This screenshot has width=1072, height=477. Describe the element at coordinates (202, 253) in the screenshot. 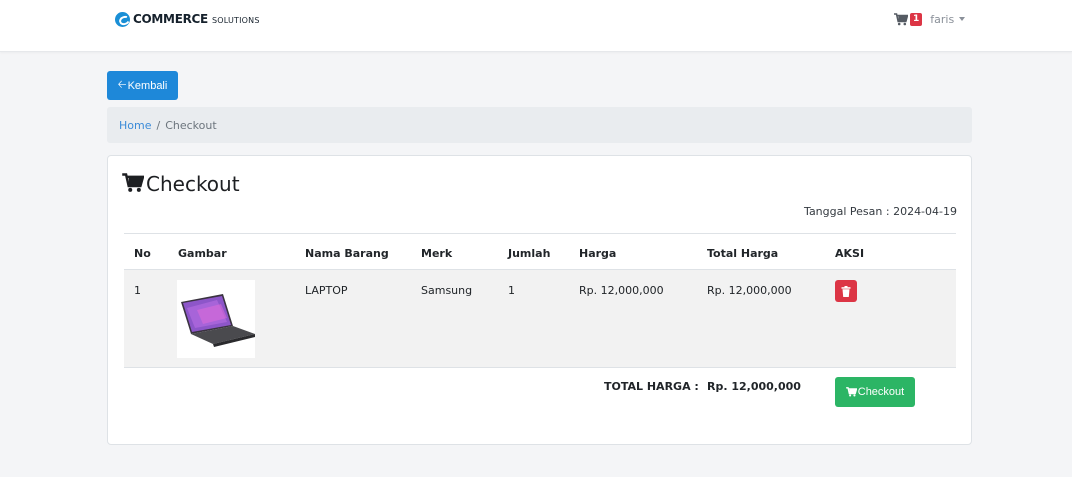

I see `column-header: Gambar` at that location.